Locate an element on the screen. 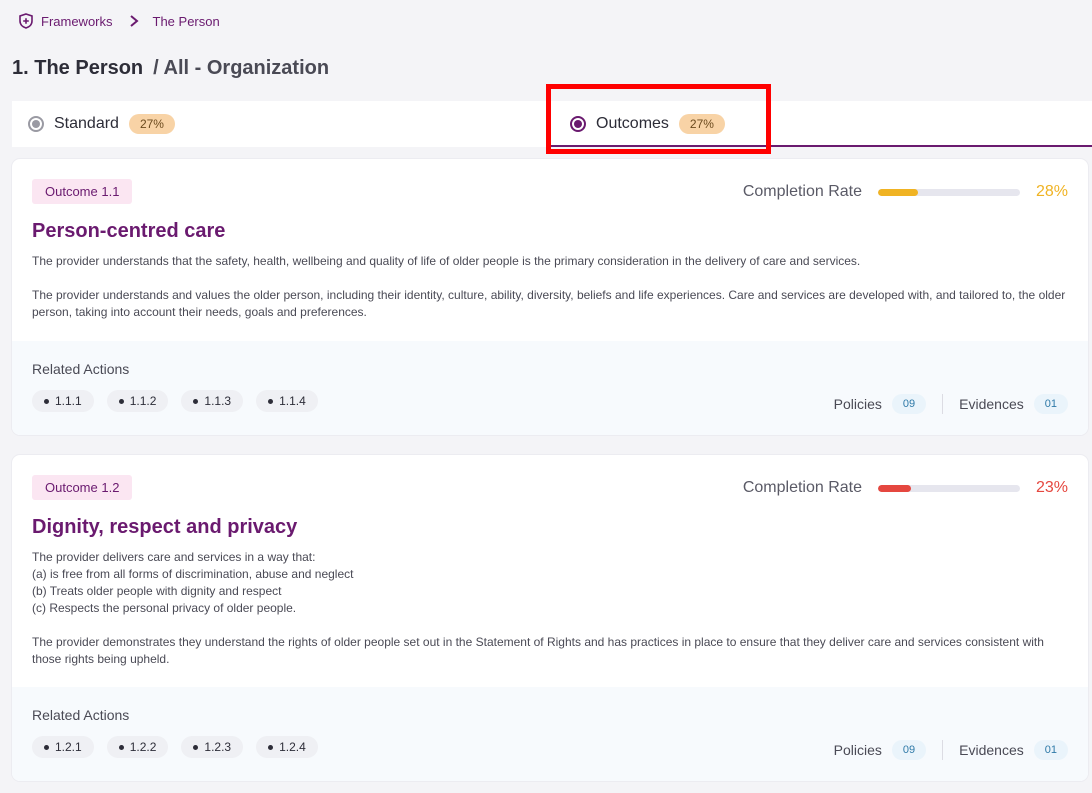 This screenshot has height=793, width=1092. outcome-title: Dignity, respect and privacy is located at coordinates (165, 527).